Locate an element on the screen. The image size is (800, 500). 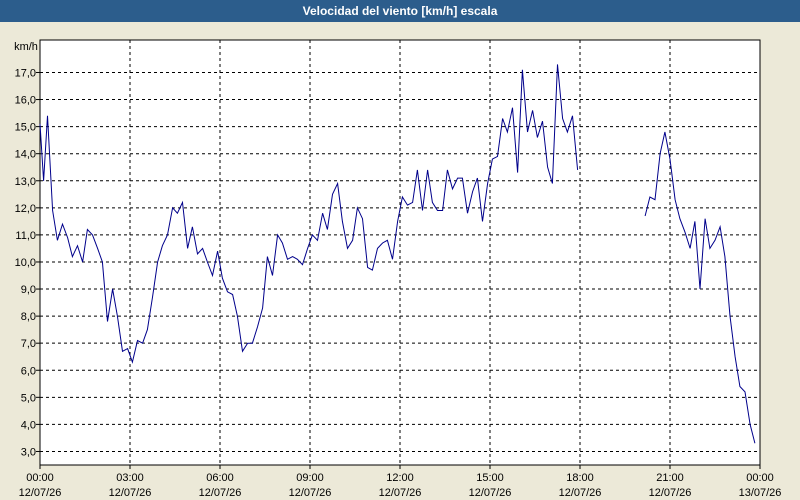
x-tick-time-label: 03:00 is located at coordinates (130, 478).